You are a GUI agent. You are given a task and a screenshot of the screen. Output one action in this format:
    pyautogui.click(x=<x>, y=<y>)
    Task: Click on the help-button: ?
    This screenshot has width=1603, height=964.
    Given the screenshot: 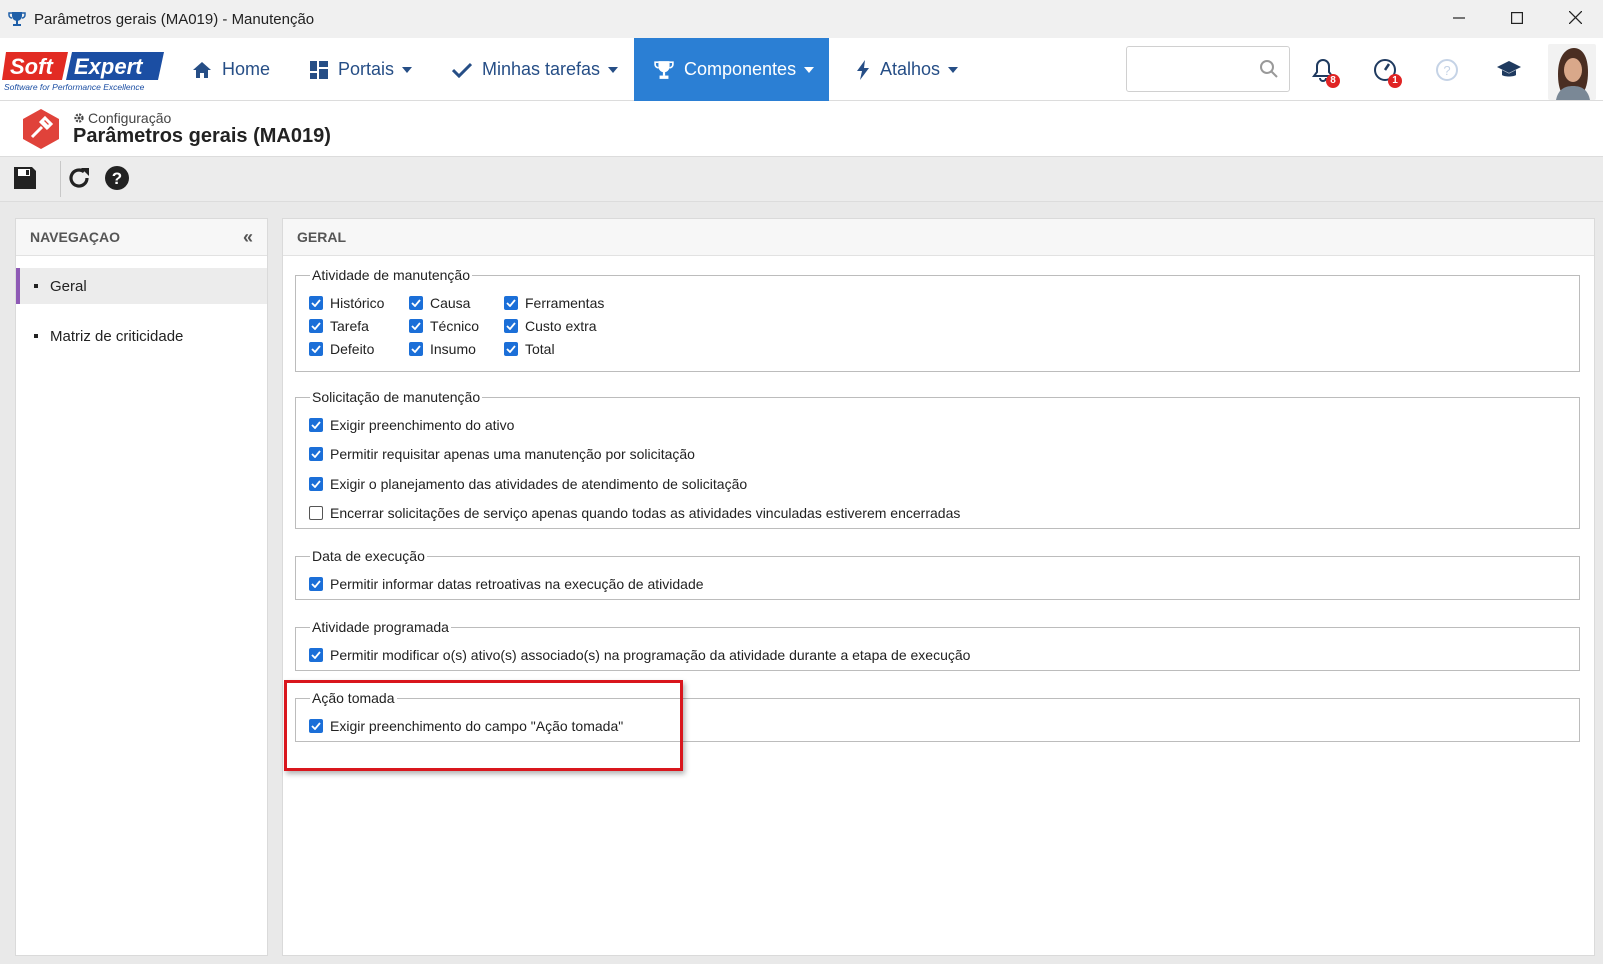 What is the action you would take?
    pyautogui.click(x=1447, y=71)
    